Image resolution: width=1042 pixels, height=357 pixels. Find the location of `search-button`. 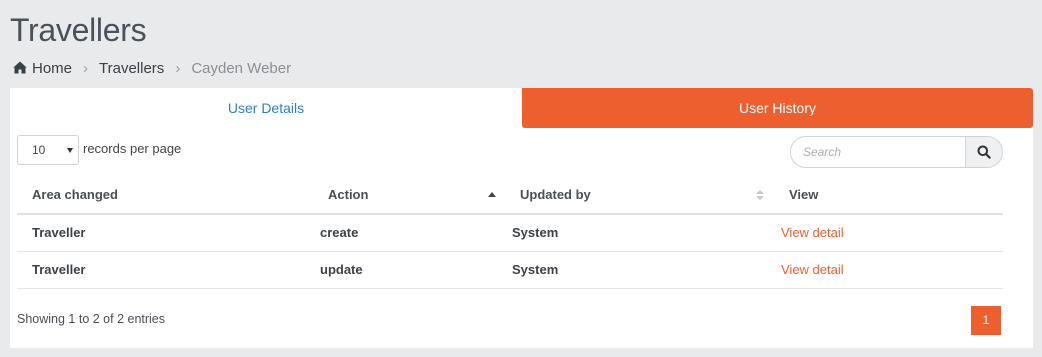

search-button is located at coordinates (983, 152).